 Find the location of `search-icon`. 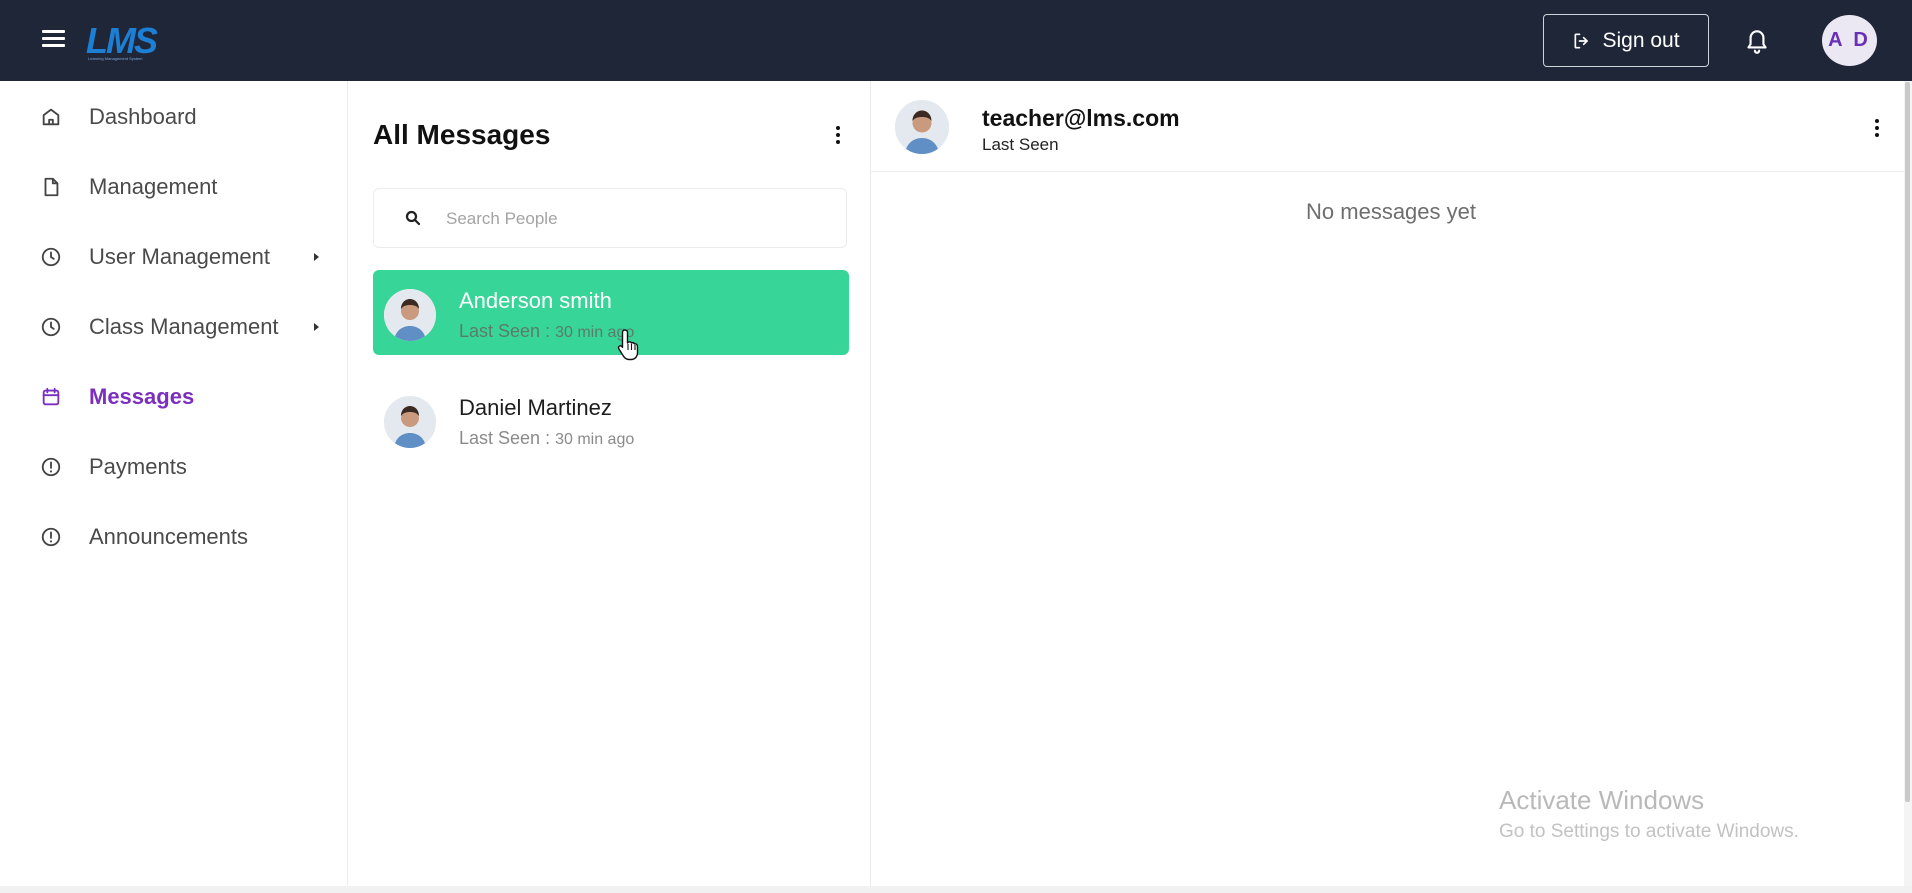

search-icon is located at coordinates (413, 218).